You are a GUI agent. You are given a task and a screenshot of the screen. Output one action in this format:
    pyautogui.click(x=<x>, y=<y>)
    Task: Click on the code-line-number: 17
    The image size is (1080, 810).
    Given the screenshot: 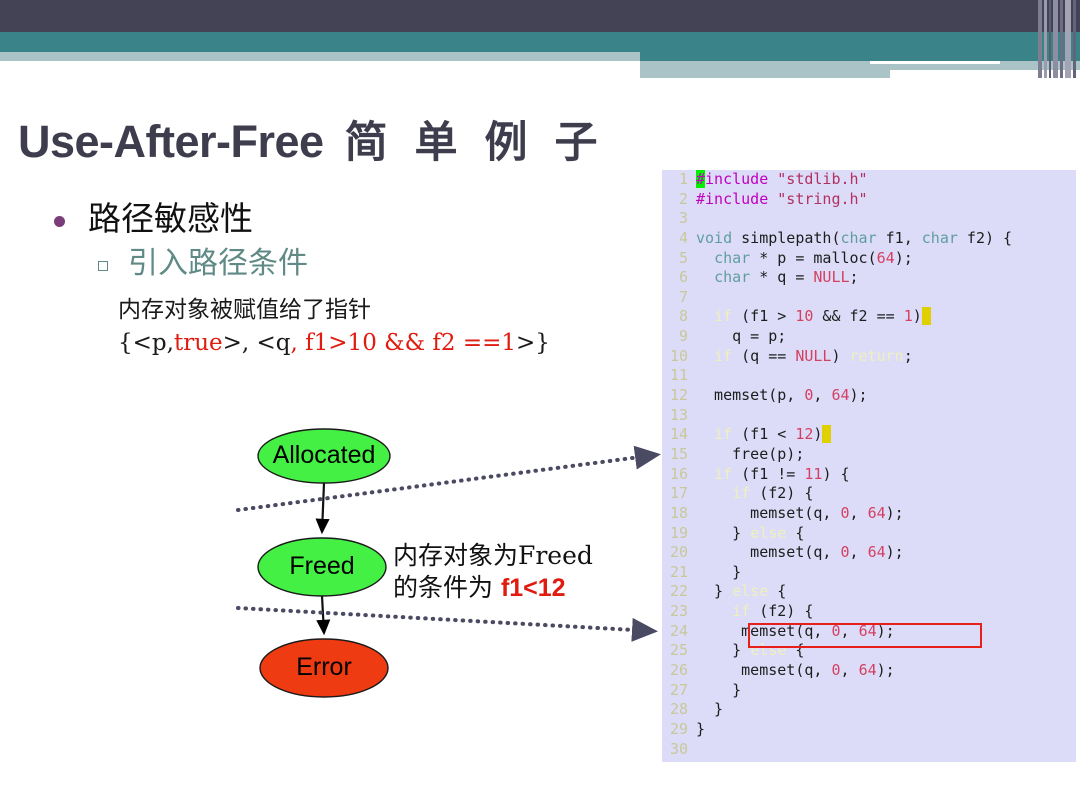 What is the action you would take?
    pyautogui.click(x=678, y=493)
    